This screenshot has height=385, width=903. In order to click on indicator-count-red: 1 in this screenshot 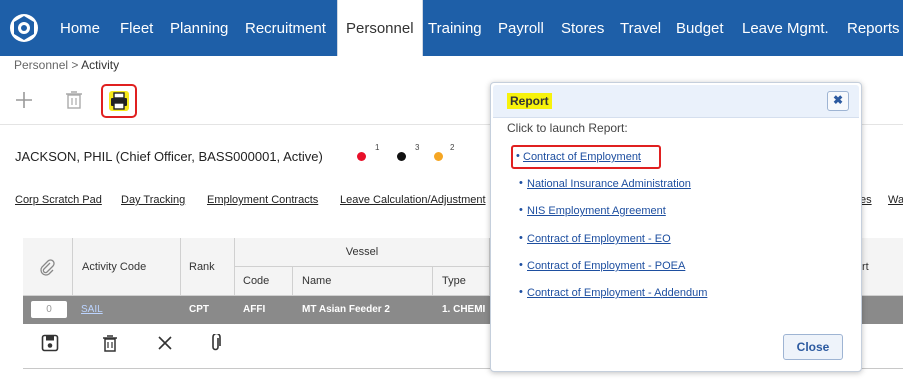, I will do `click(377, 147)`.